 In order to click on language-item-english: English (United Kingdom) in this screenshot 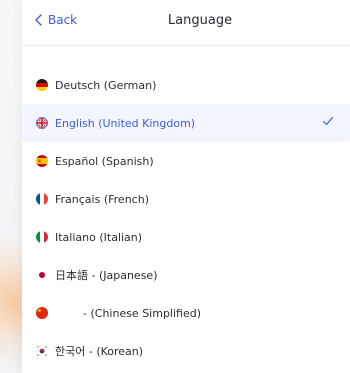, I will do `click(186, 123)`.